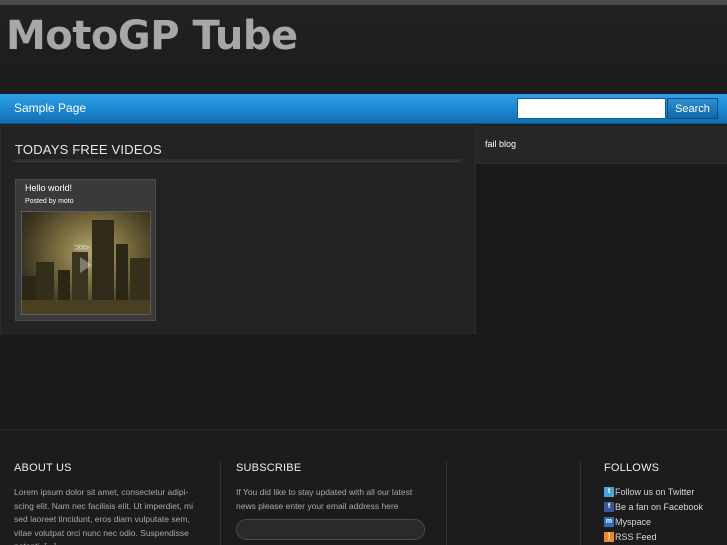 This screenshot has width=727, height=545. What do you see at coordinates (363, 109) in the screenshot?
I see `main-navigation: Sample Page Search` at bounding box center [363, 109].